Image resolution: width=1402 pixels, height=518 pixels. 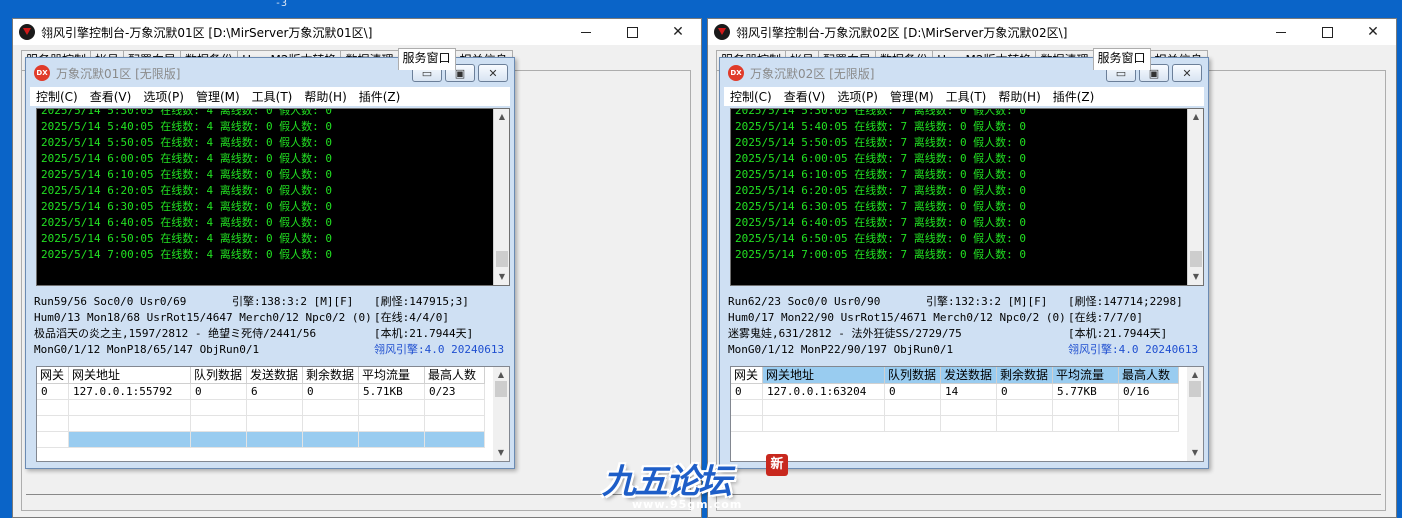 I want to click on log-line: 2025/5/14 5:30:05 在线数: 7 离线数: 0 假人数: 0, so click(x=881, y=112).